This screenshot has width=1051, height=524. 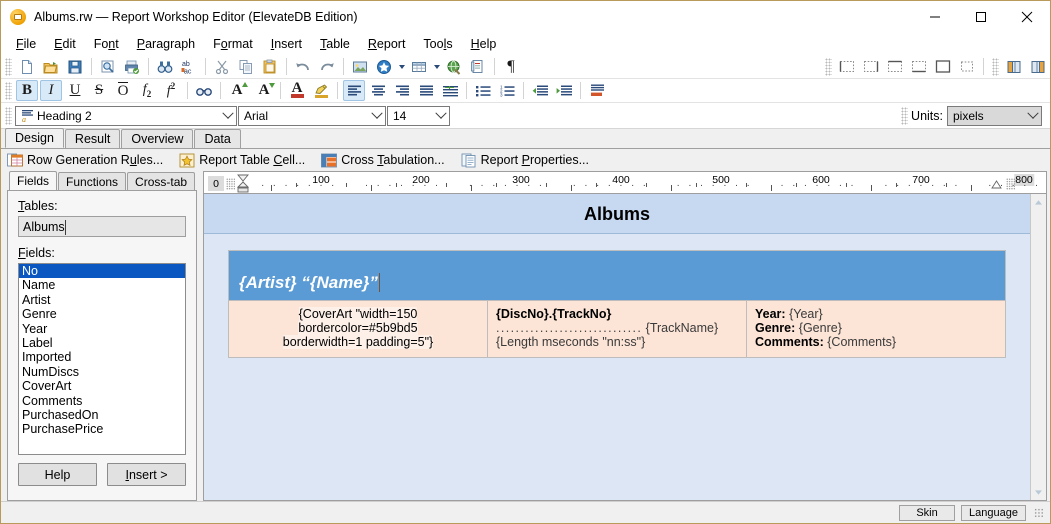 What do you see at coordinates (450, 90) in the screenshot?
I see `line-spacing-button` at bounding box center [450, 90].